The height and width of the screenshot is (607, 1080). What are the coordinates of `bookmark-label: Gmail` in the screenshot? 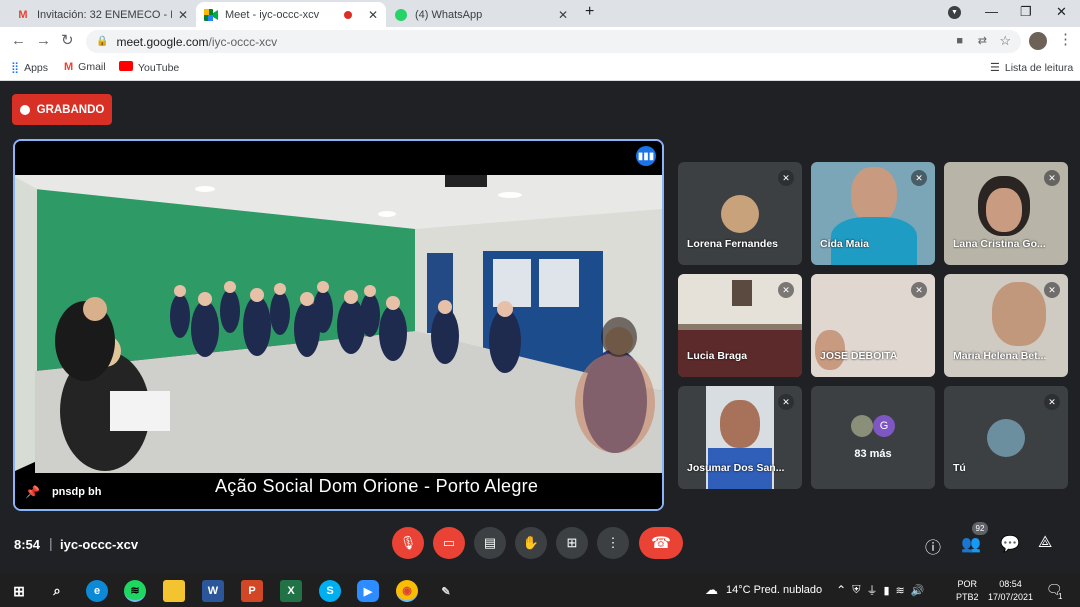 It's located at (92, 67).